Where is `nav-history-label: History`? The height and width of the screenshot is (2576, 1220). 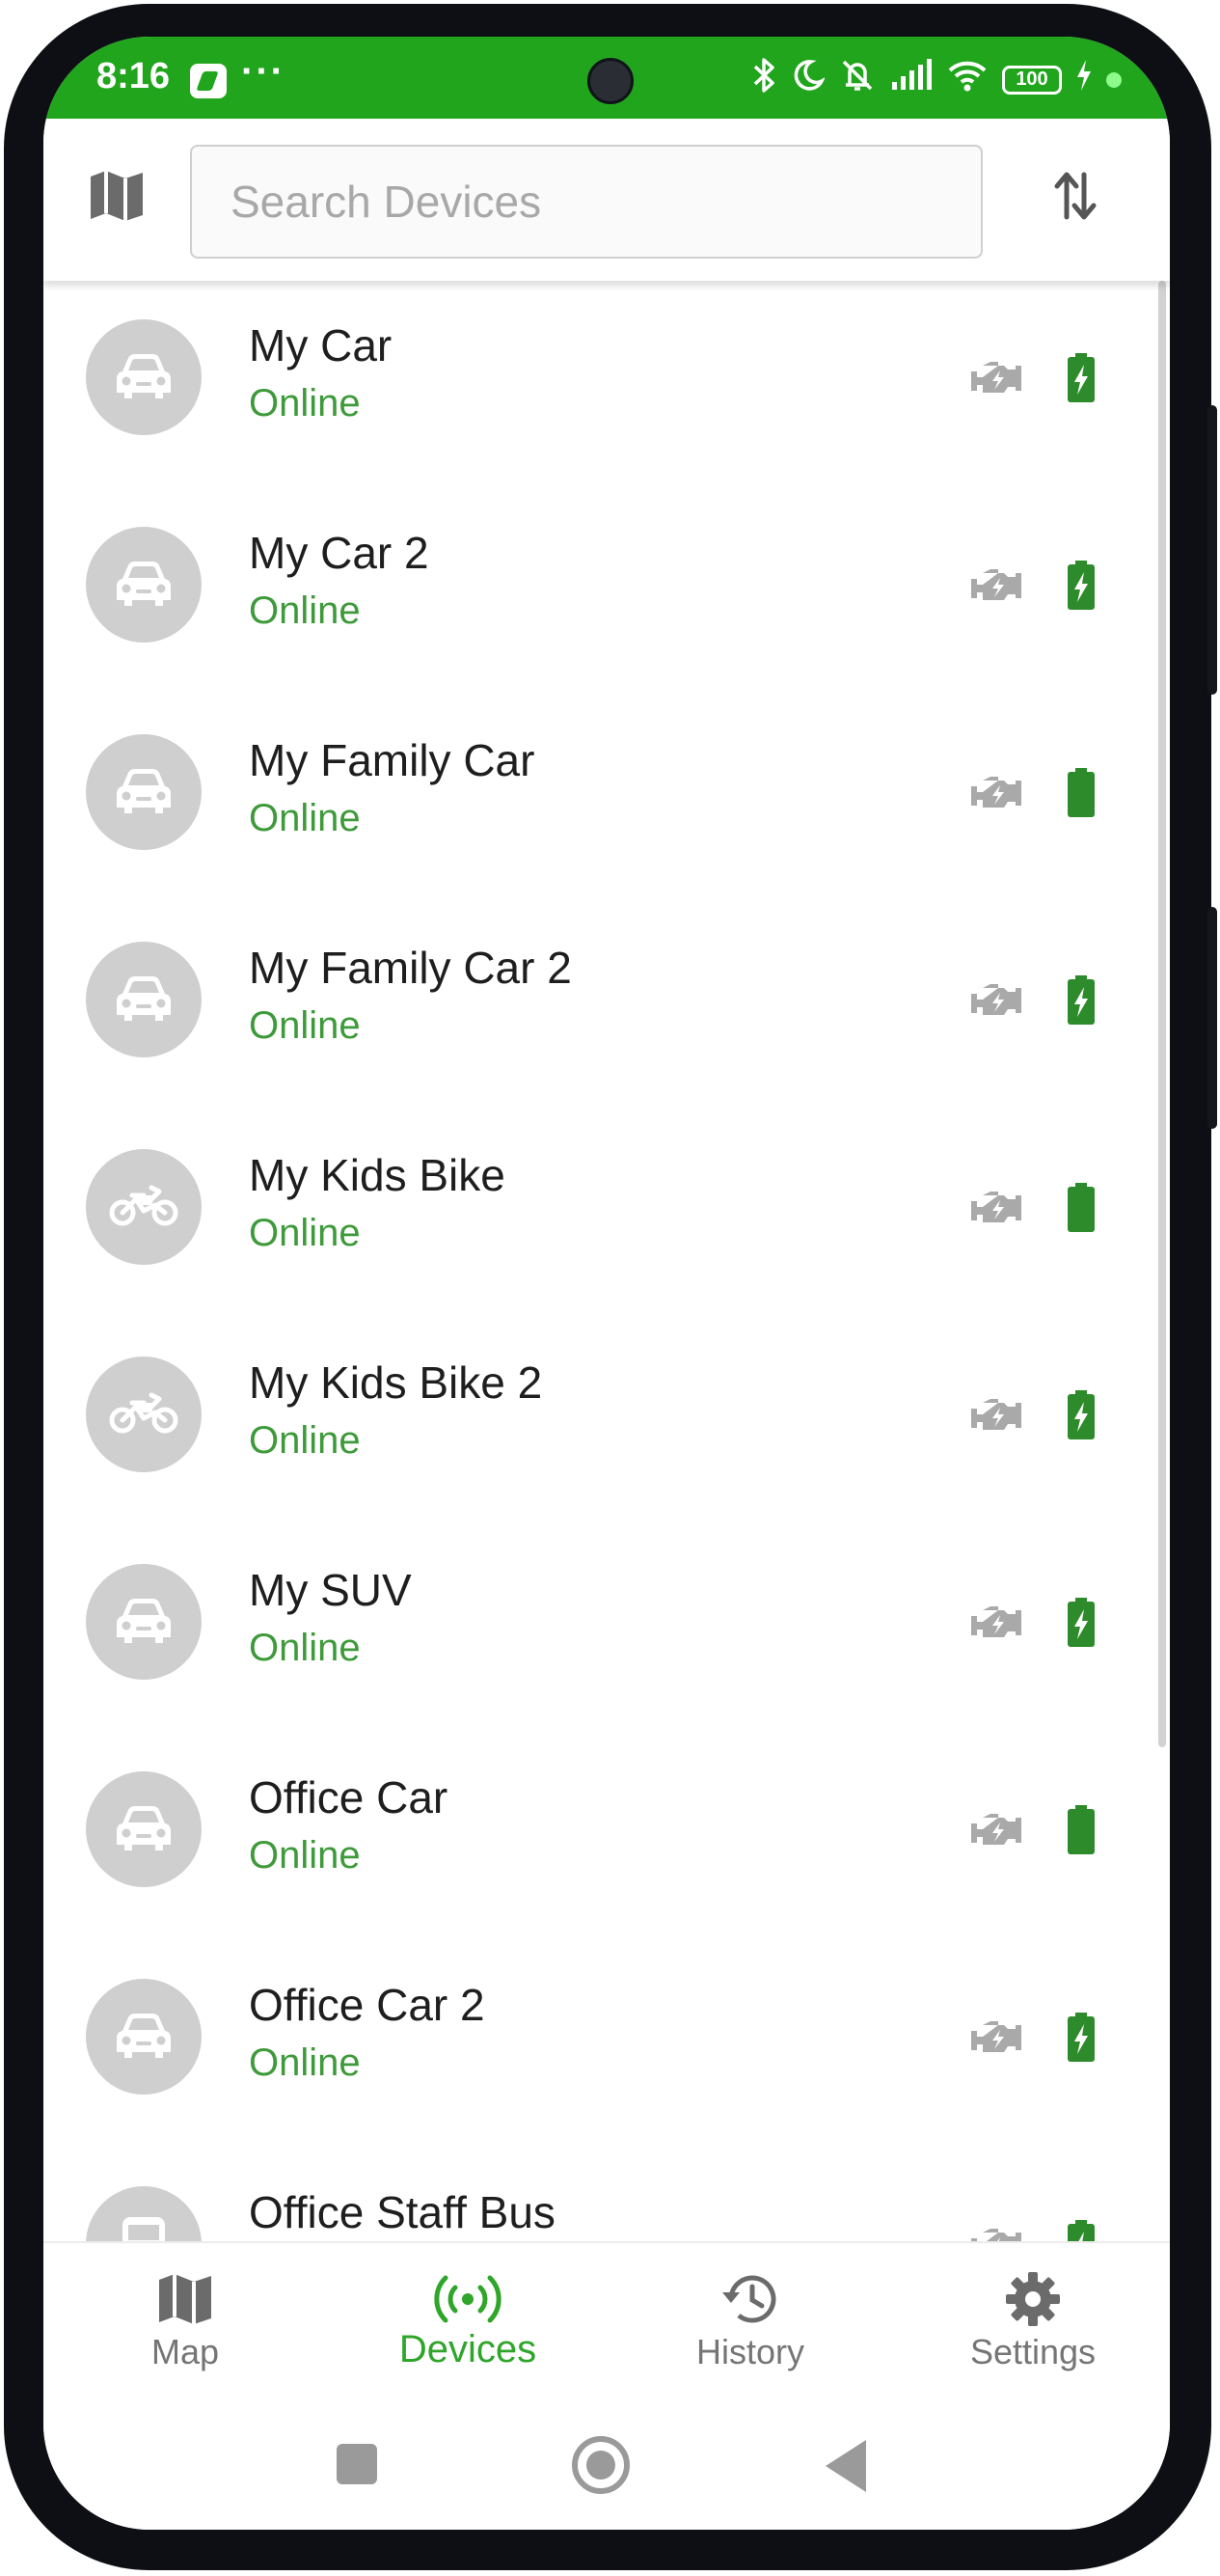
nav-history-label: History is located at coordinates (749, 2351).